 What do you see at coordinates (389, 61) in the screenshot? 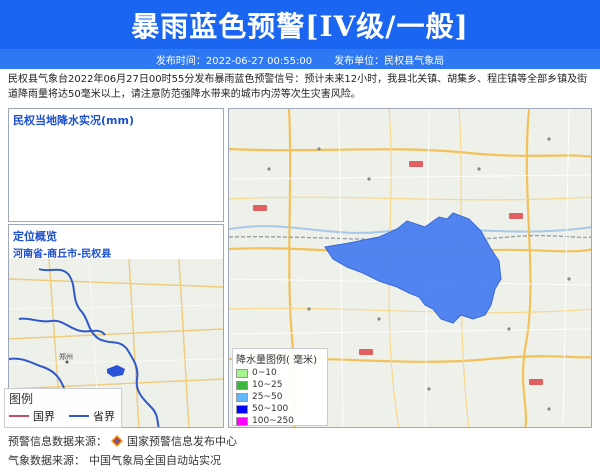
I see `publisher: 发布单位：民权县气象局` at bounding box center [389, 61].